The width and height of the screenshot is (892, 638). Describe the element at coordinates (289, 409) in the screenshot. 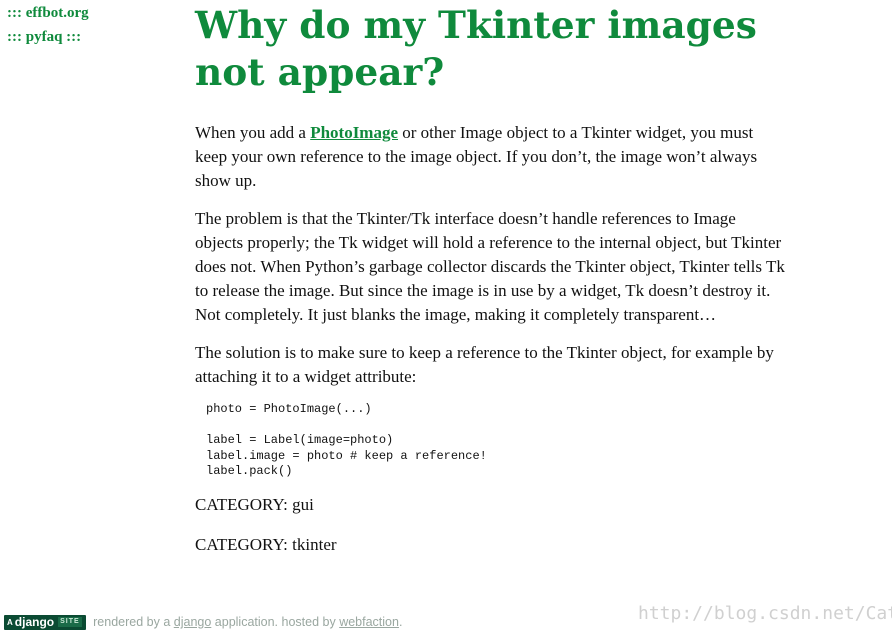

I see `code-line: photo = PhotoImage(...)` at that location.